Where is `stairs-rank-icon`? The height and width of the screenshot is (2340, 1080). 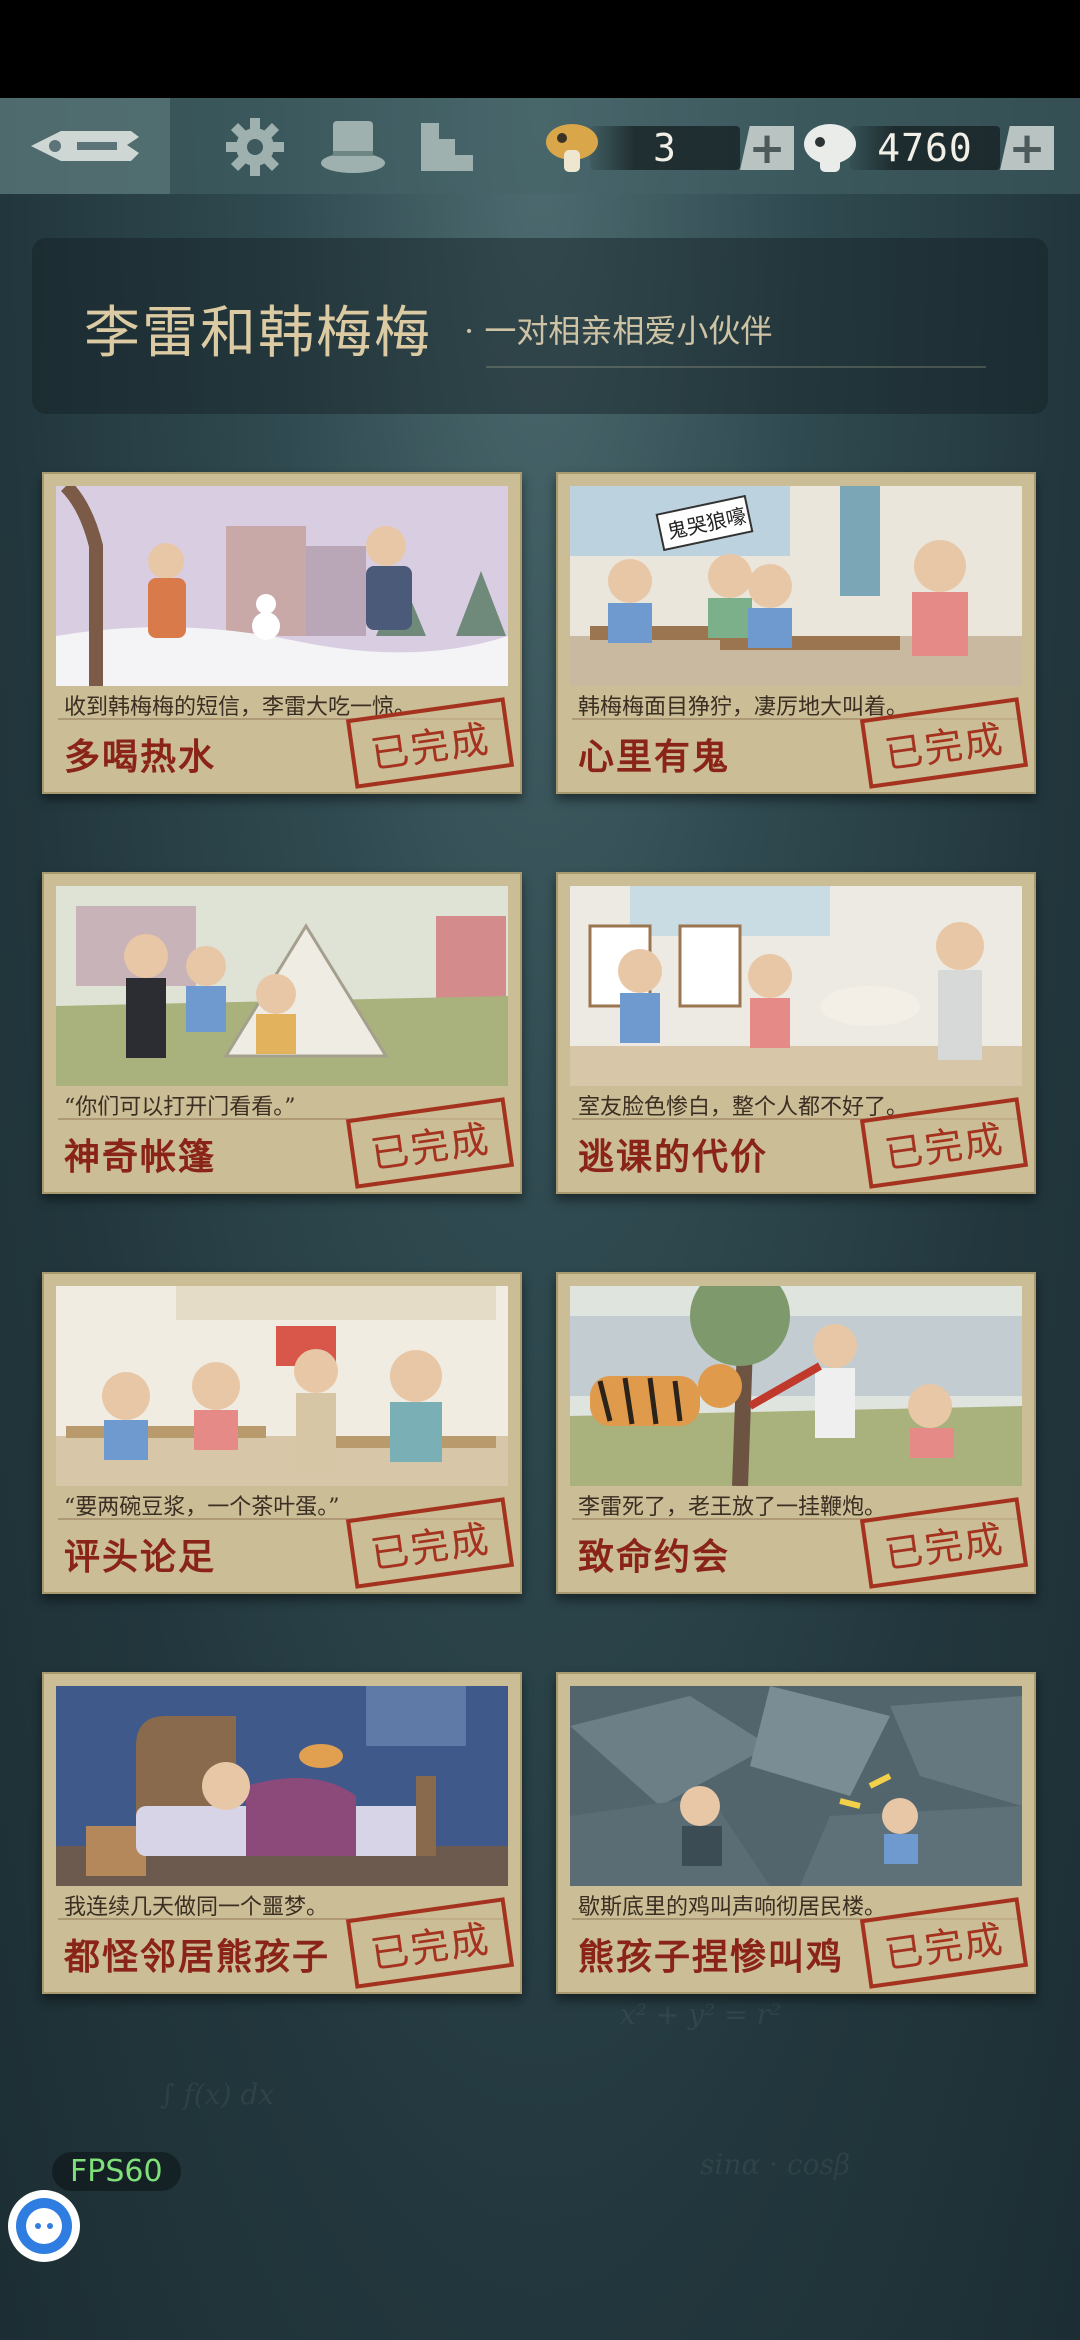 stairs-rank-icon is located at coordinates (447, 147).